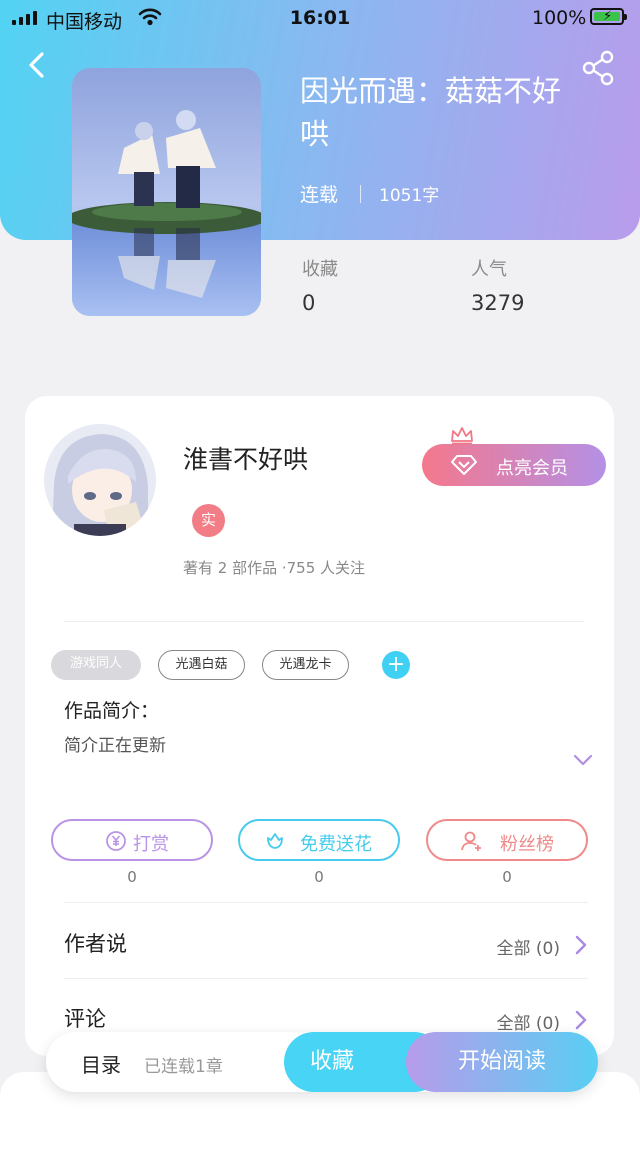 This screenshot has height=1152, width=640. I want to click on tag-sky-dragon-card: 光遇龙卡, so click(305, 665).